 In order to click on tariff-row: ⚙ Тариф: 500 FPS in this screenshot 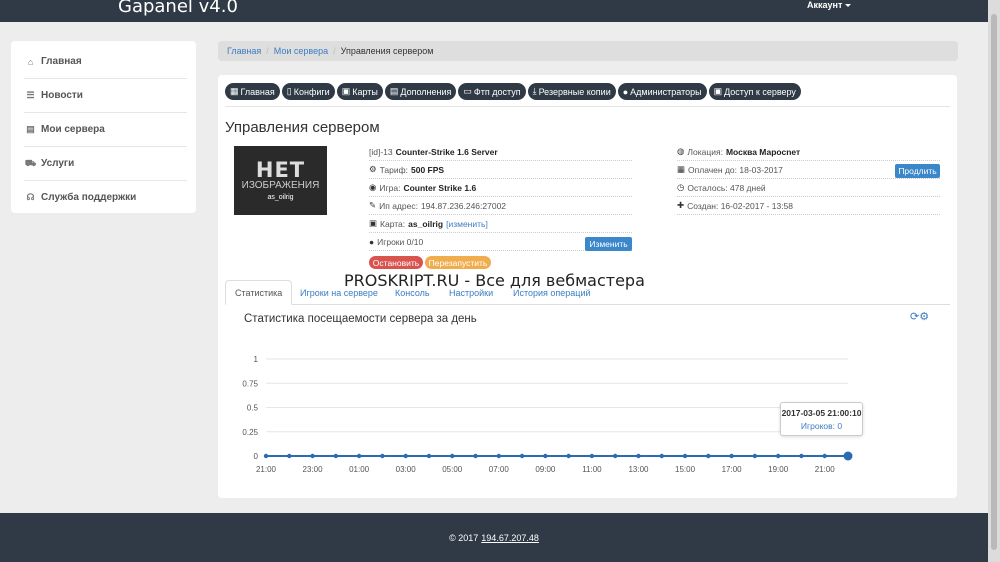, I will do `click(500, 170)`.